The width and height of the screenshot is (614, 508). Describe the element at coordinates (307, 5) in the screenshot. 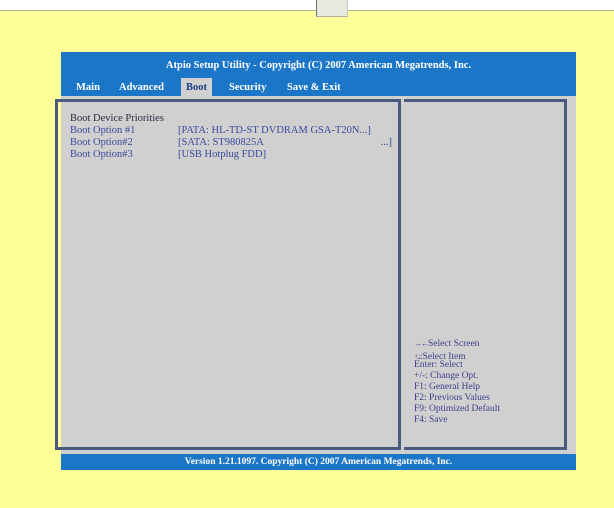

I see `document-top-strip` at that location.